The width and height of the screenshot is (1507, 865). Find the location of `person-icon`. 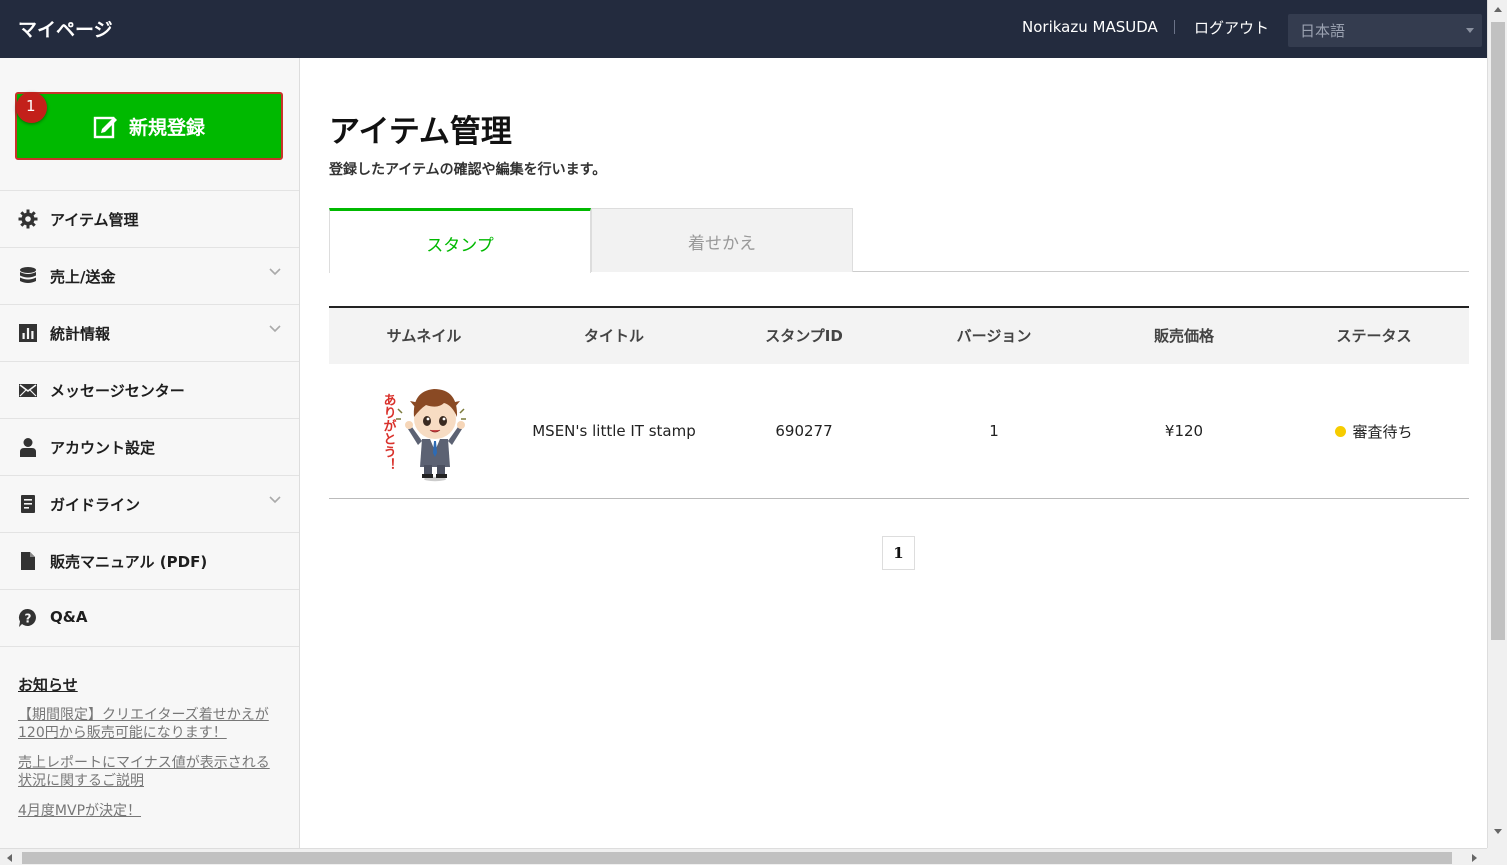

person-icon is located at coordinates (28, 447).